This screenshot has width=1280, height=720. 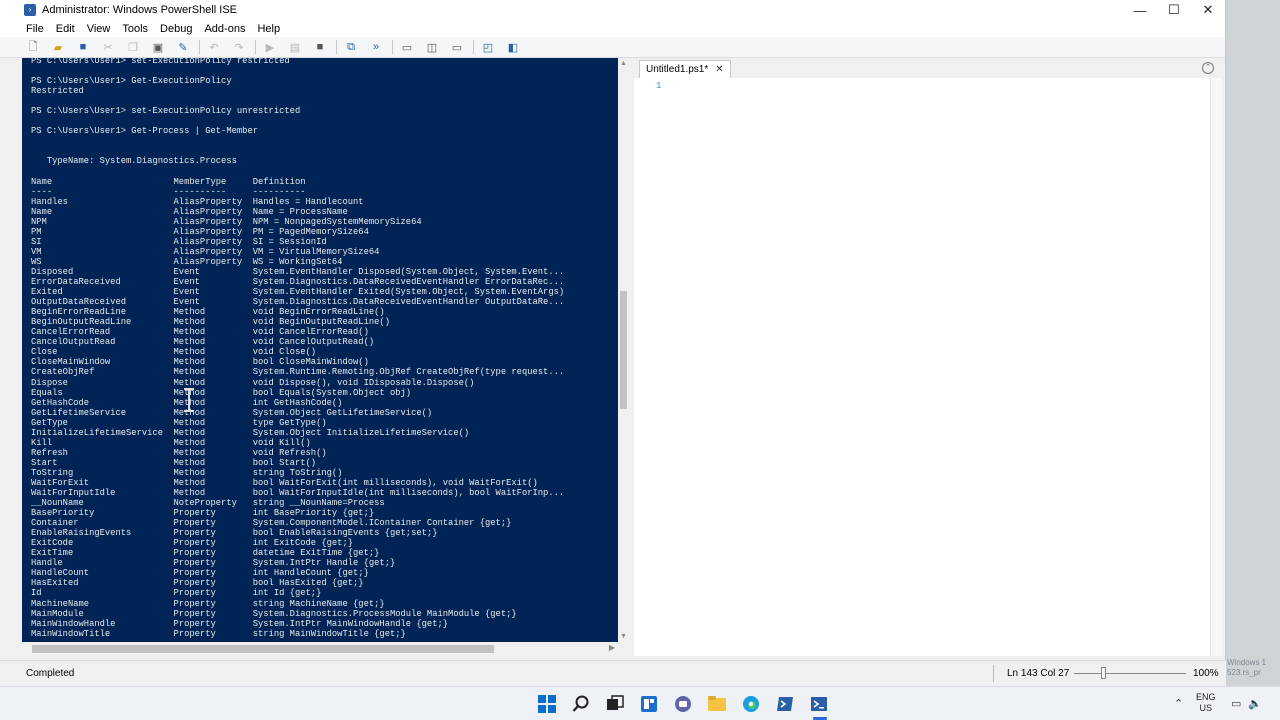 I want to click on menu-view: View, so click(x=99, y=29).